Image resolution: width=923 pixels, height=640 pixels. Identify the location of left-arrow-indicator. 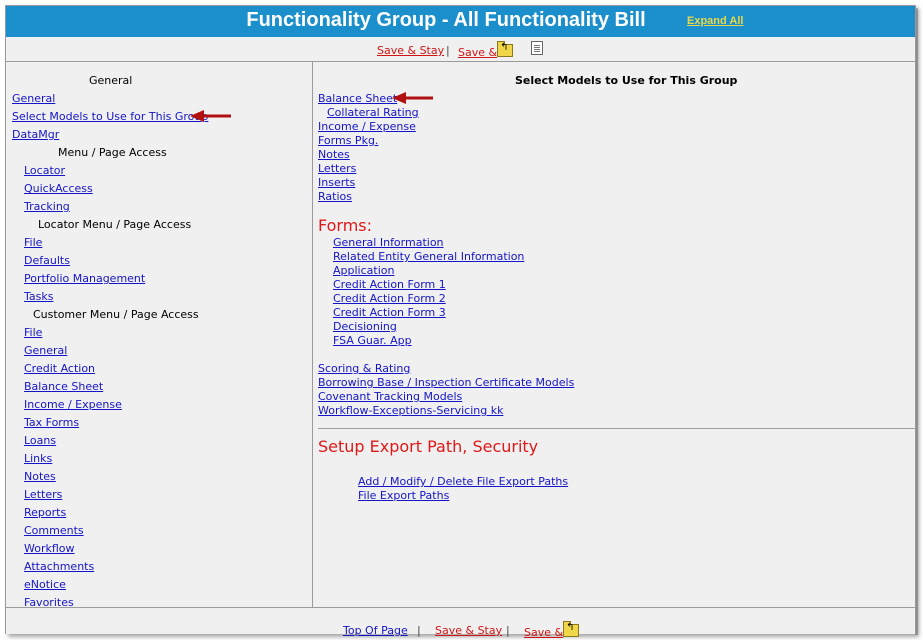
(210, 116).